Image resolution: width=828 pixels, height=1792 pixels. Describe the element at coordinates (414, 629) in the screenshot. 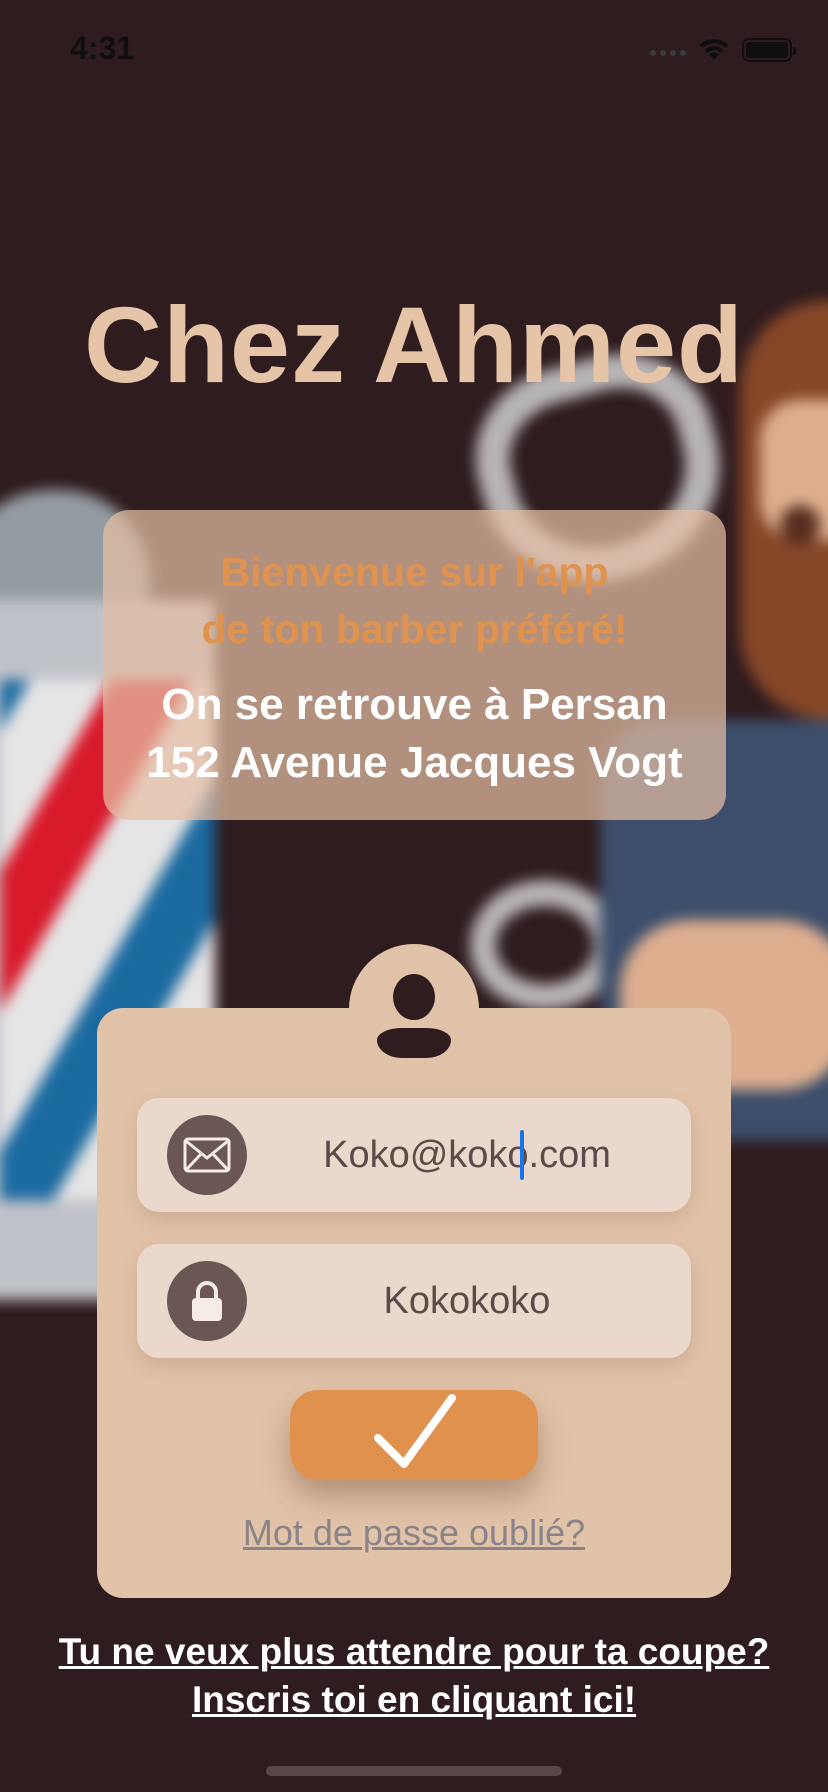

I see `welcome-line-2: de ton barber préféré!` at that location.